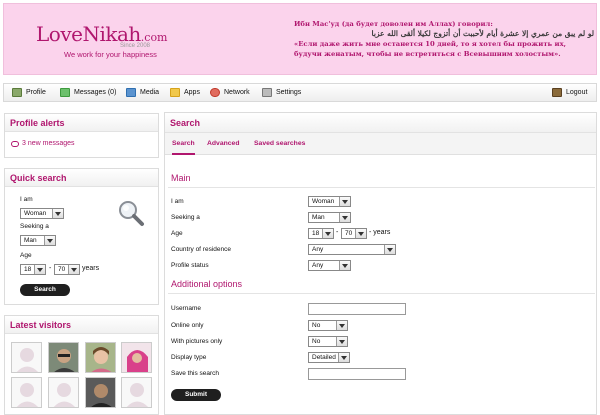 This screenshot has width=600, height=415. Describe the element at coordinates (91, 268) in the screenshot. I see `qs-age-unit: years` at that location.